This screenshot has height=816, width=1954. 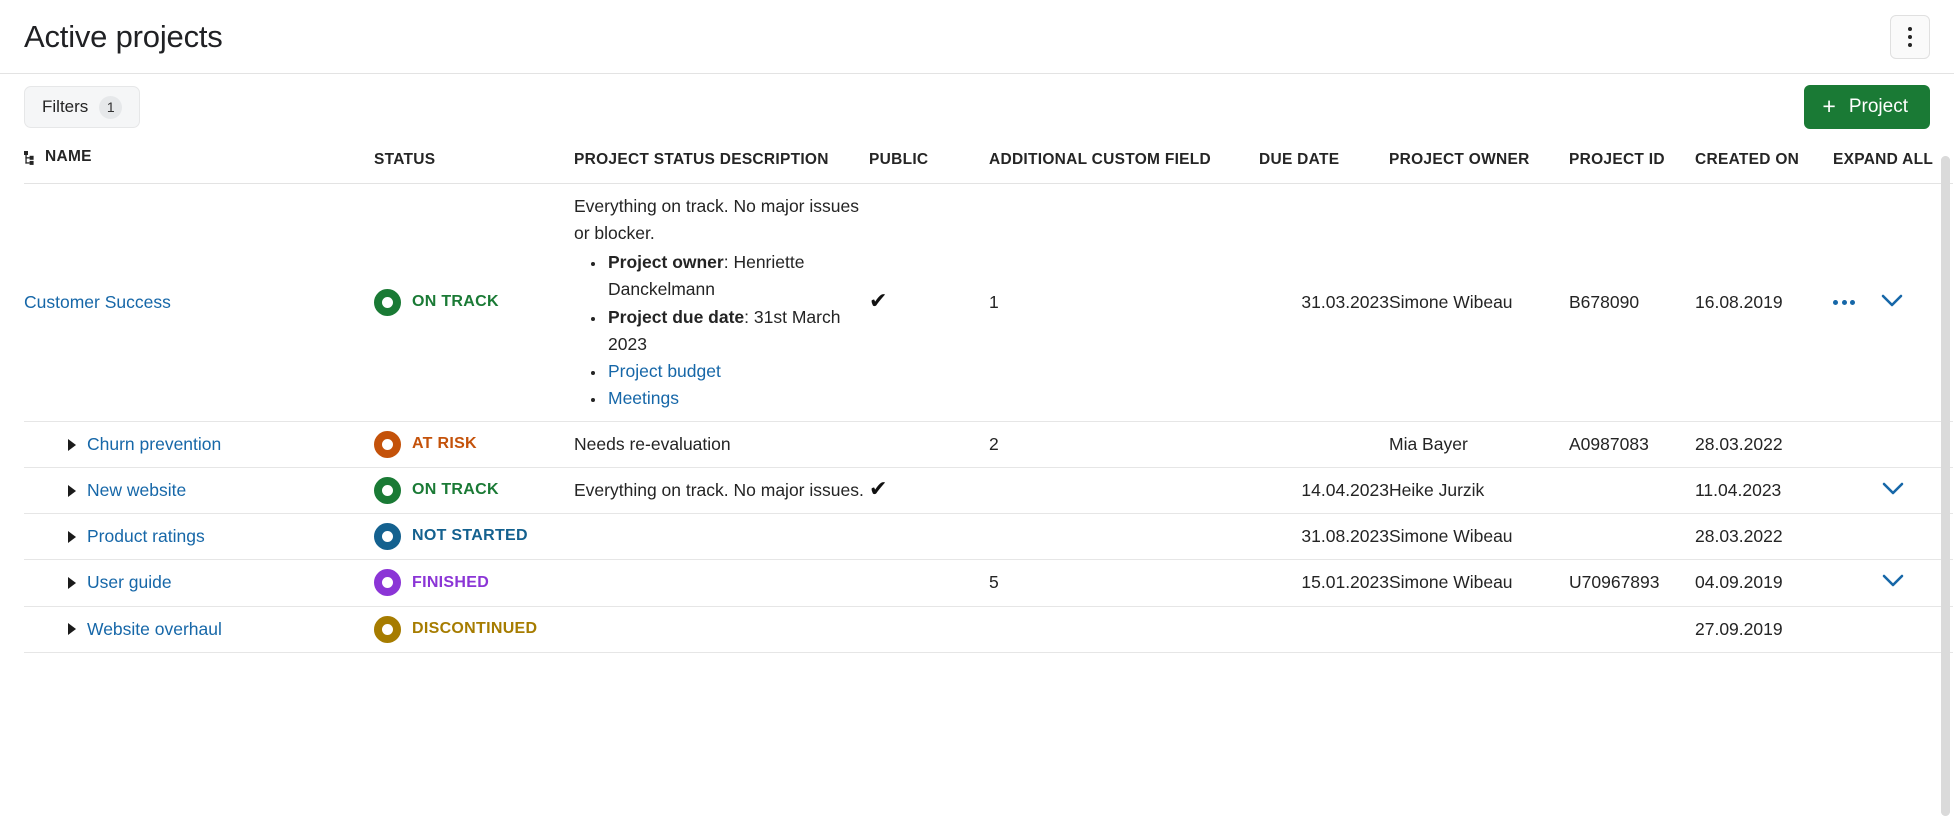 I want to click on cell-owner: Mia Bayer, so click(x=1479, y=445).